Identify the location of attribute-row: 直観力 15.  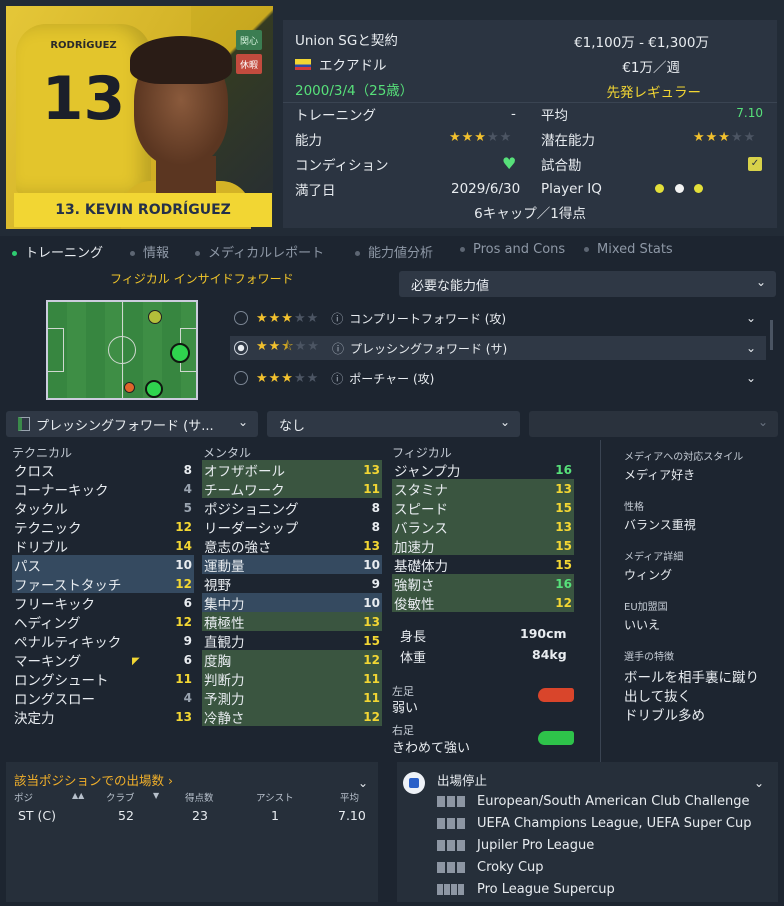
(292, 641).